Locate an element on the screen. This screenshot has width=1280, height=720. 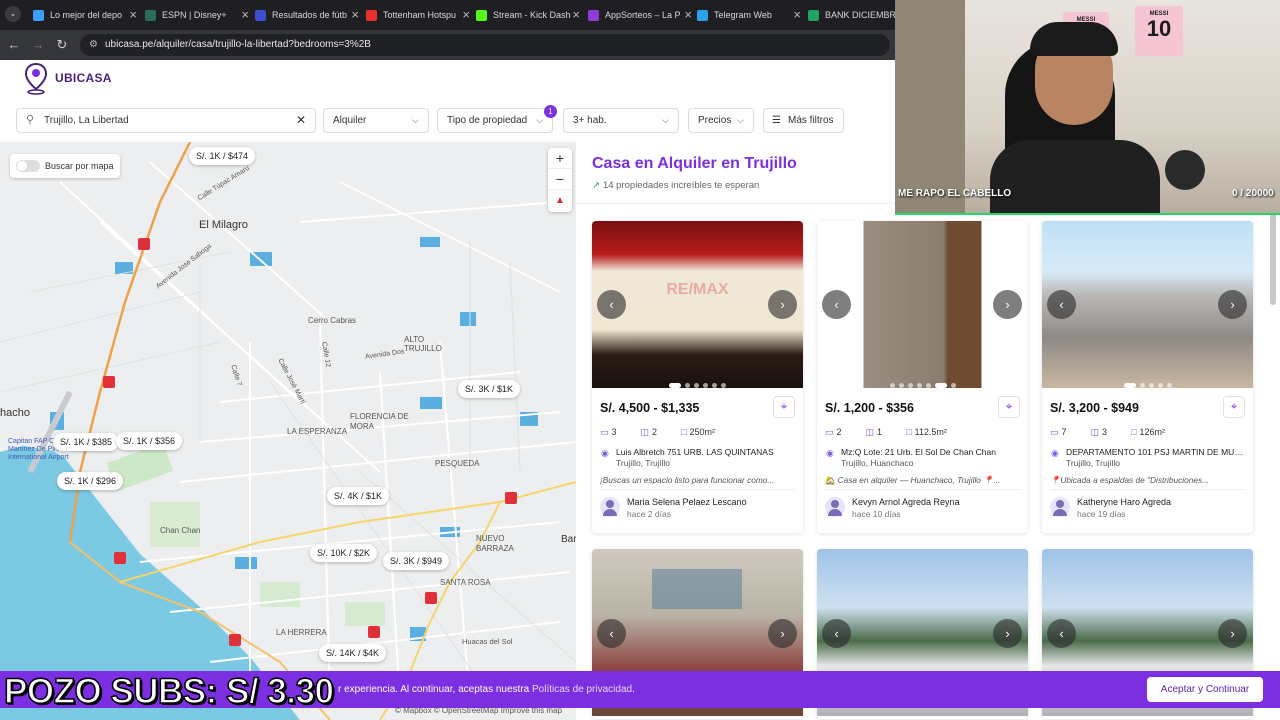
property-type-label: Tipo de propiedad is located at coordinates (487, 120).